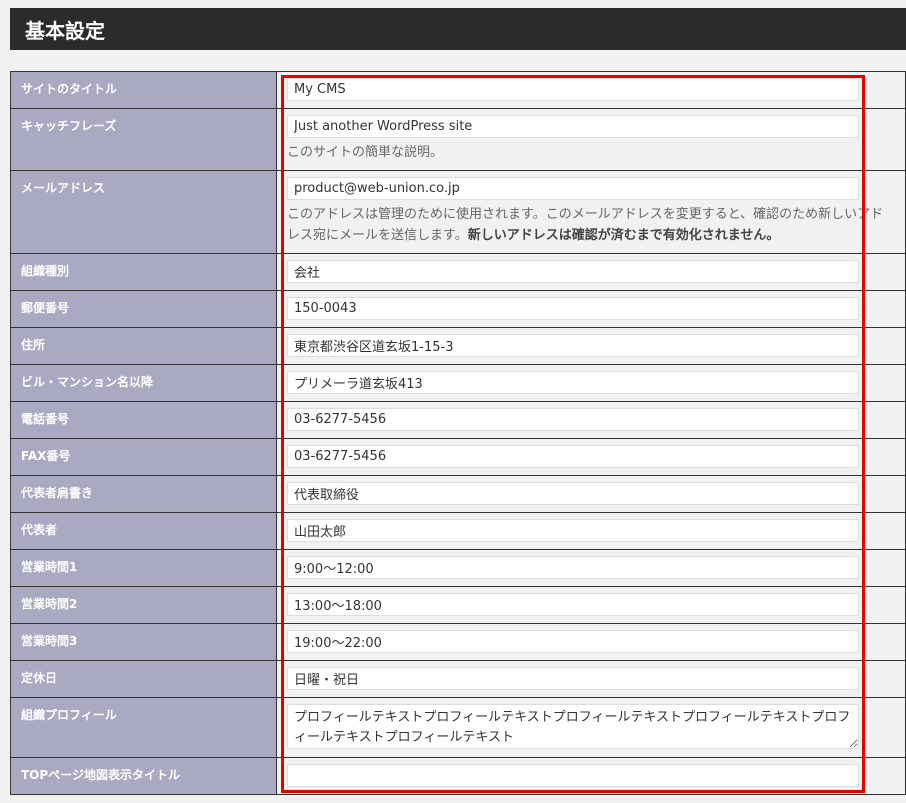  Describe the element at coordinates (143, 272) in the screenshot. I see `label-org-type: 組織種別` at that location.